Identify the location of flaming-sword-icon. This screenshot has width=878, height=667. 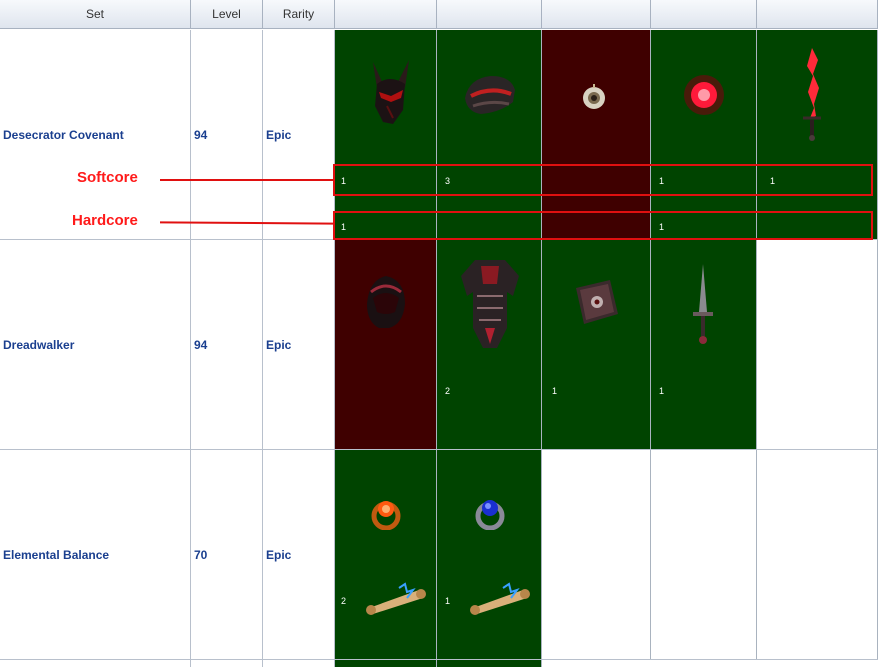
(812, 94).